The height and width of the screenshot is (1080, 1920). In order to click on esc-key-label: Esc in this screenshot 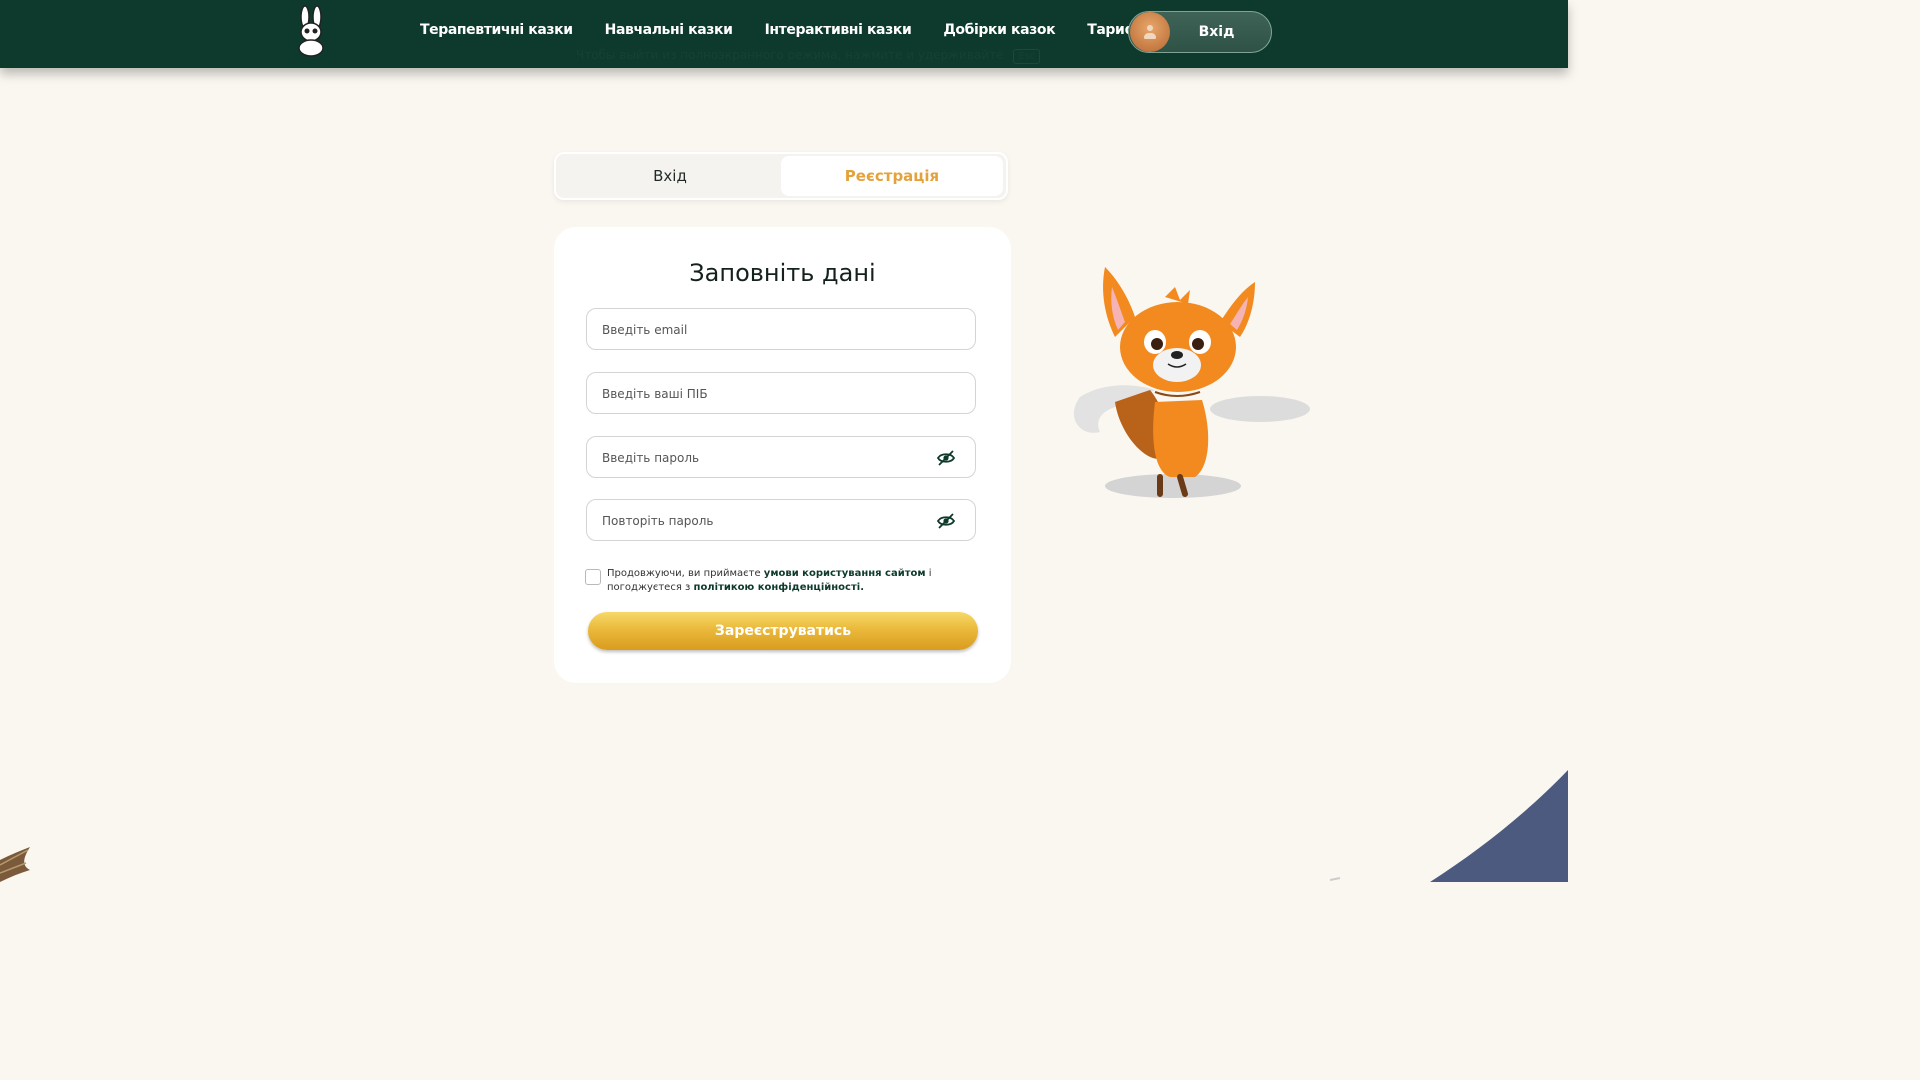, I will do `click(1027, 56)`.